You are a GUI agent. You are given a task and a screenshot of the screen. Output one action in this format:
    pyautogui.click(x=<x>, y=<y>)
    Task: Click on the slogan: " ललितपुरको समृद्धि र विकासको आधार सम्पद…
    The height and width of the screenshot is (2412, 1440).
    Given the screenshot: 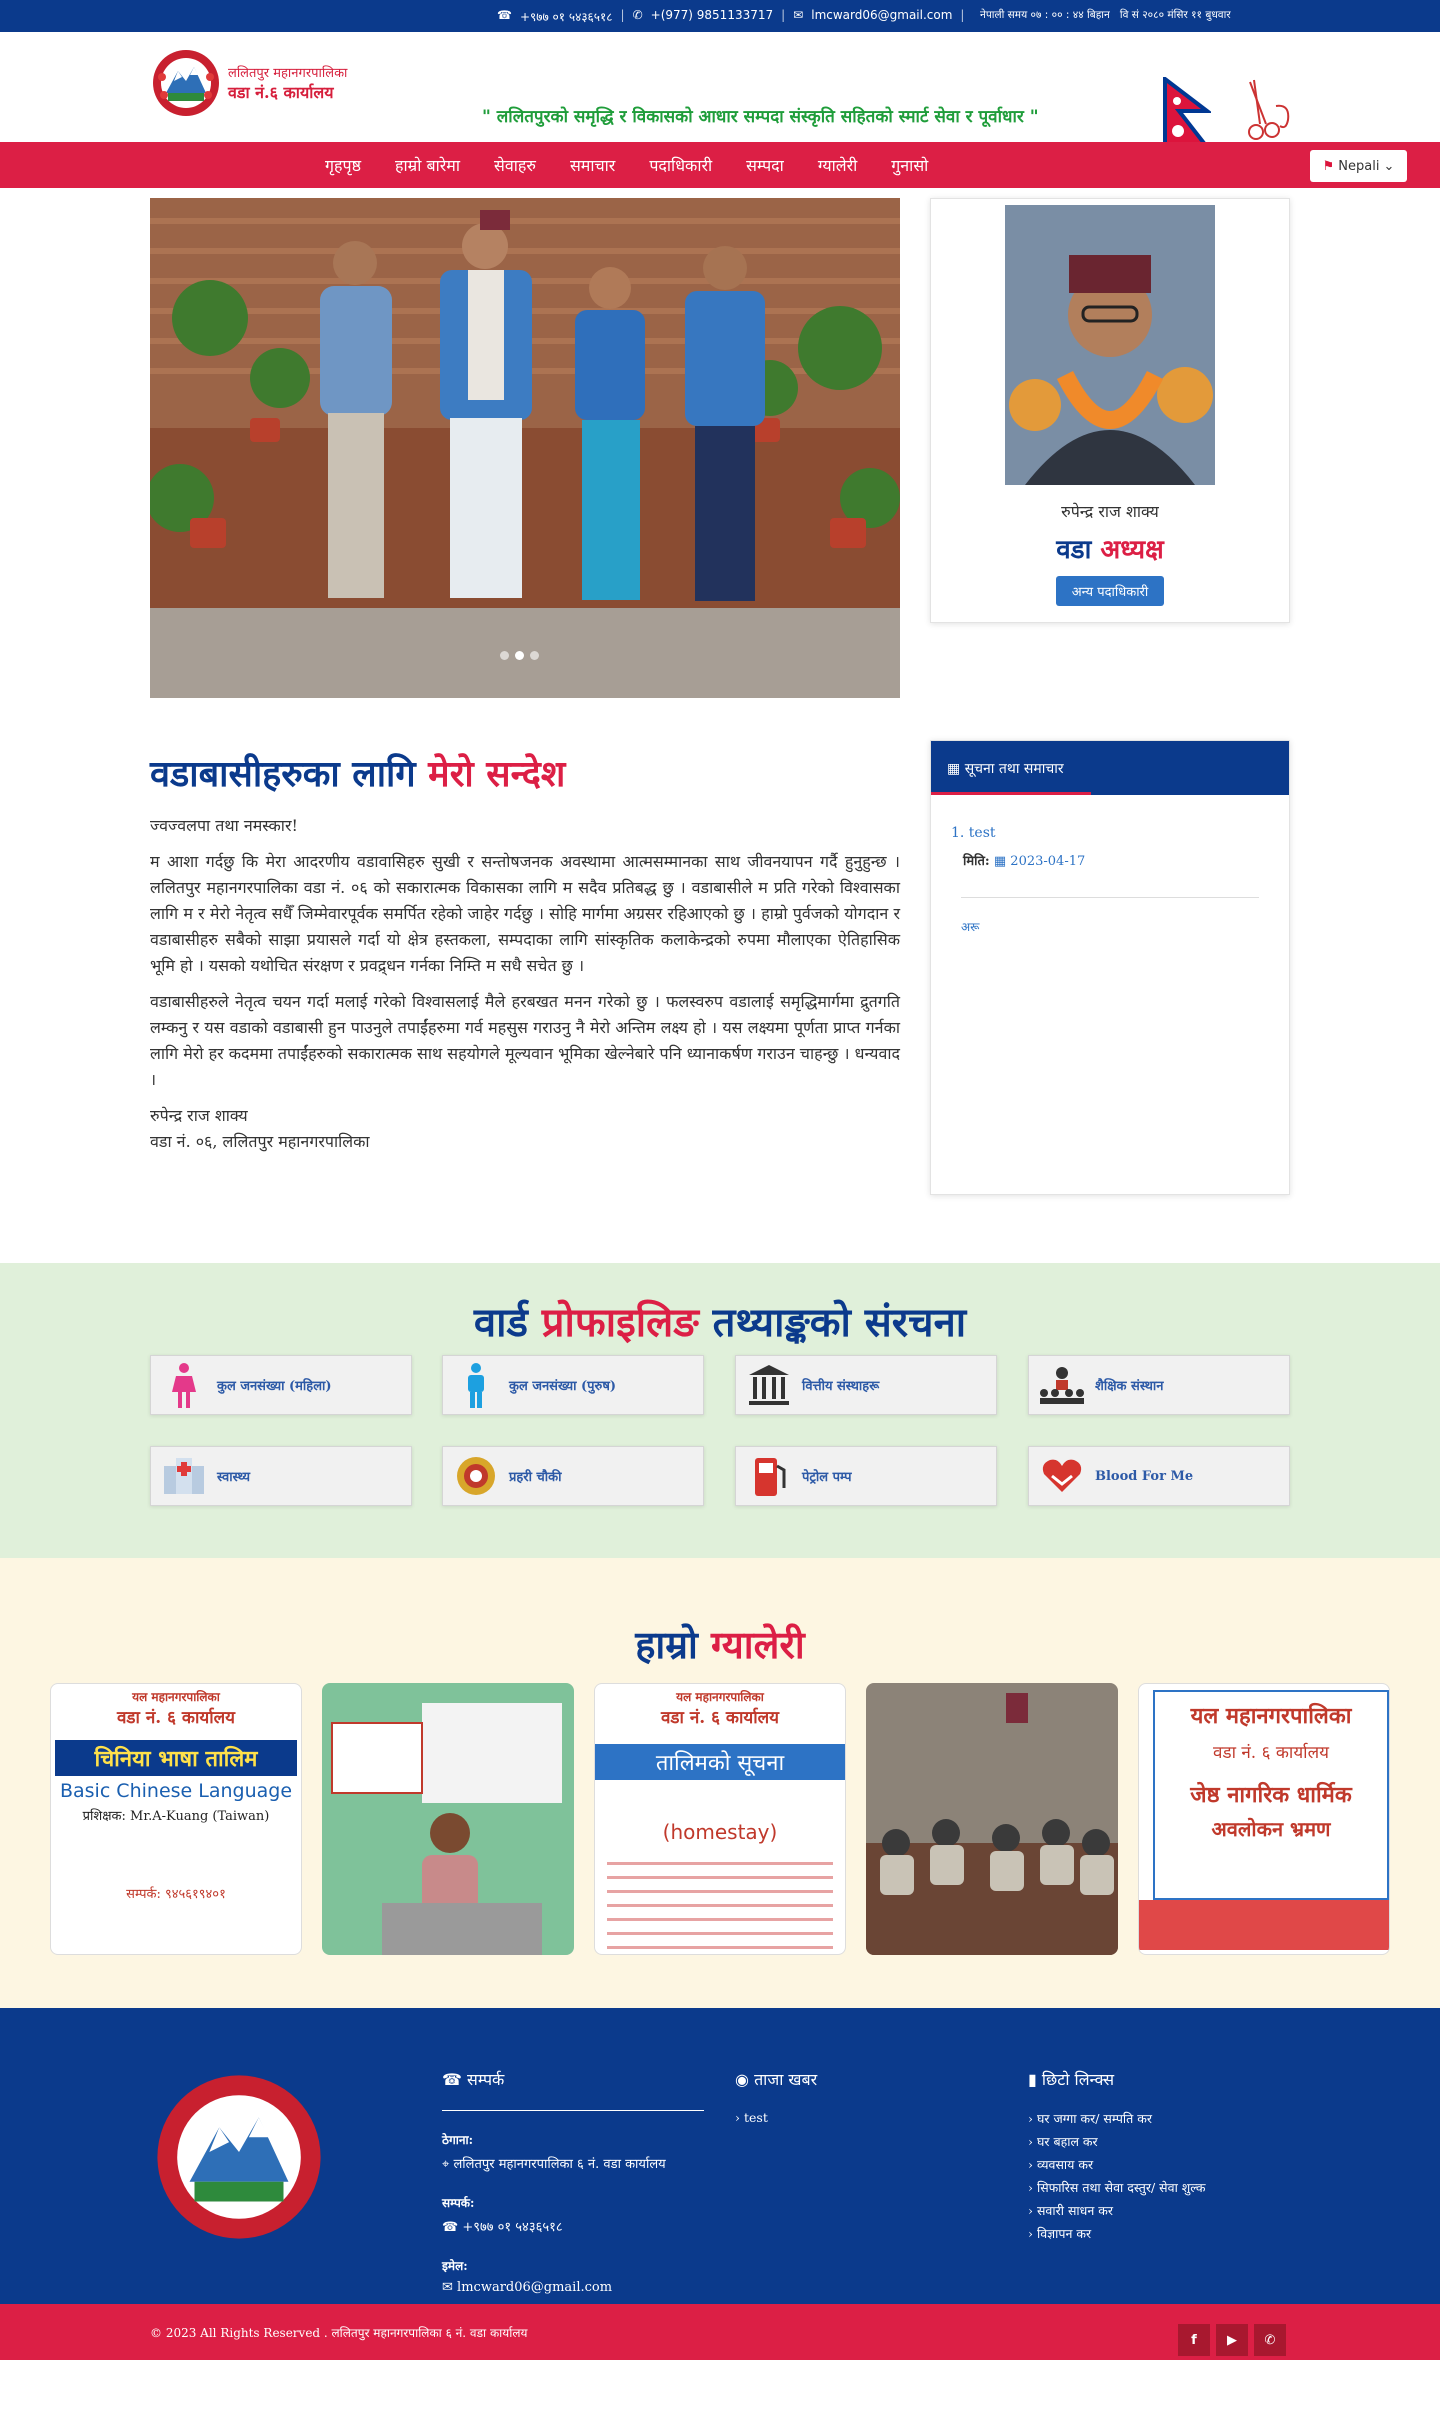 What is the action you would take?
    pyautogui.click(x=760, y=117)
    